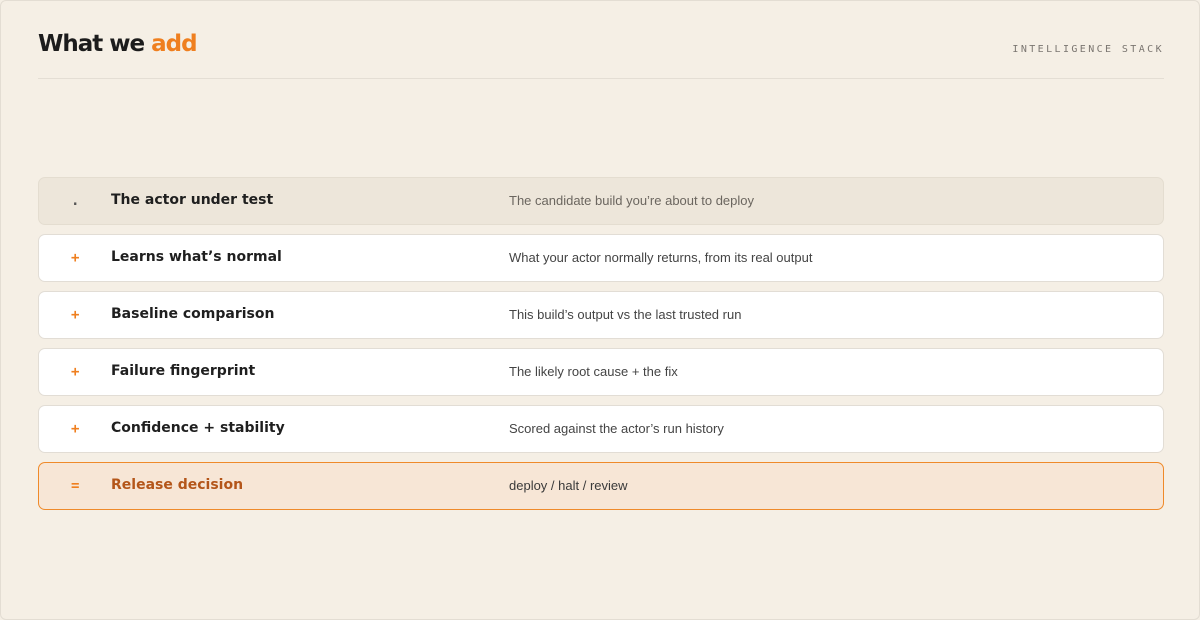  What do you see at coordinates (1088, 49) in the screenshot?
I see `section-eyebrow: INTELLIGENCE STACK` at bounding box center [1088, 49].